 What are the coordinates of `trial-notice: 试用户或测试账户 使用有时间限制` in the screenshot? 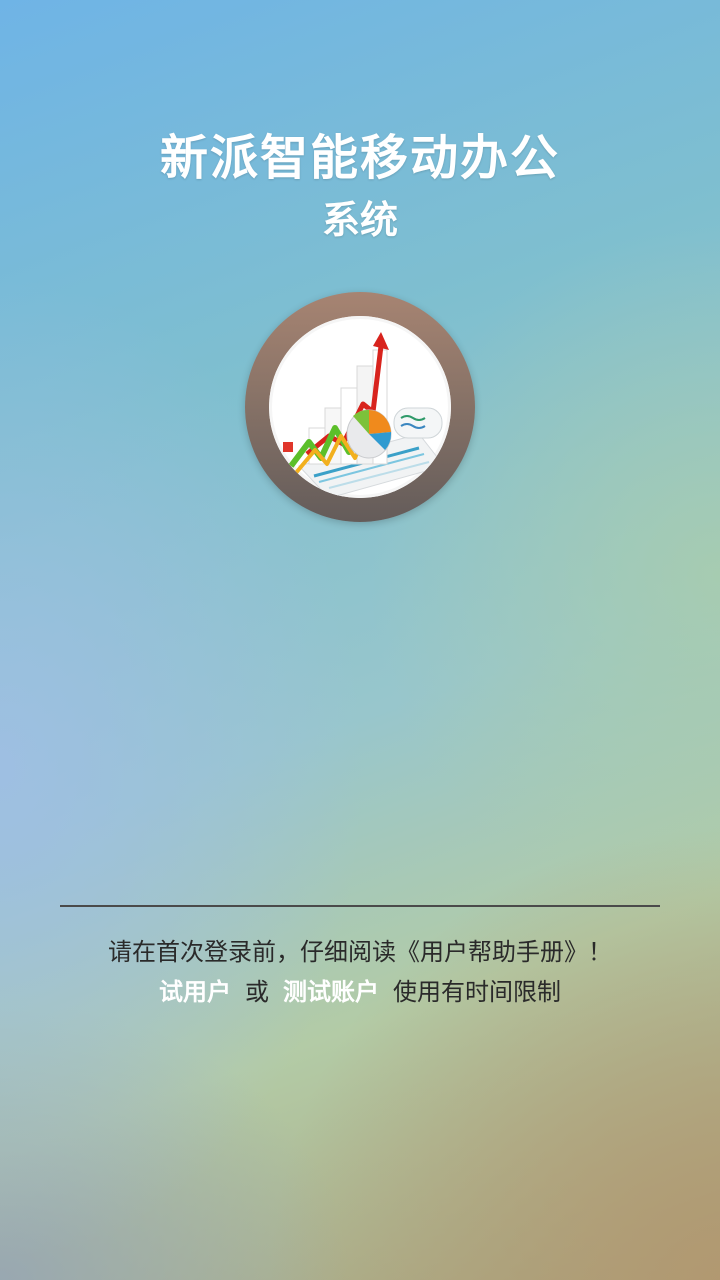 It's located at (360, 992).